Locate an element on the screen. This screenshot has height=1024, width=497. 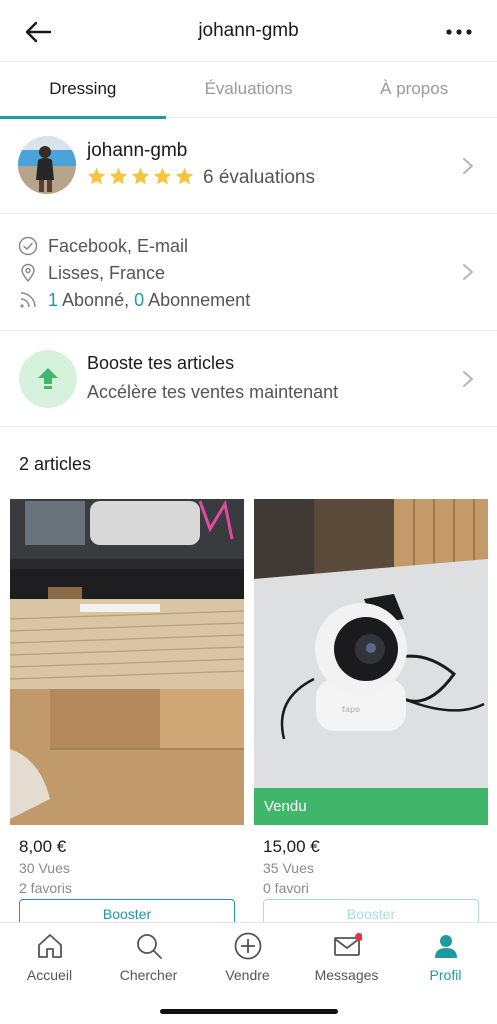
profile-username: johann-gmb is located at coordinates (137, 150).